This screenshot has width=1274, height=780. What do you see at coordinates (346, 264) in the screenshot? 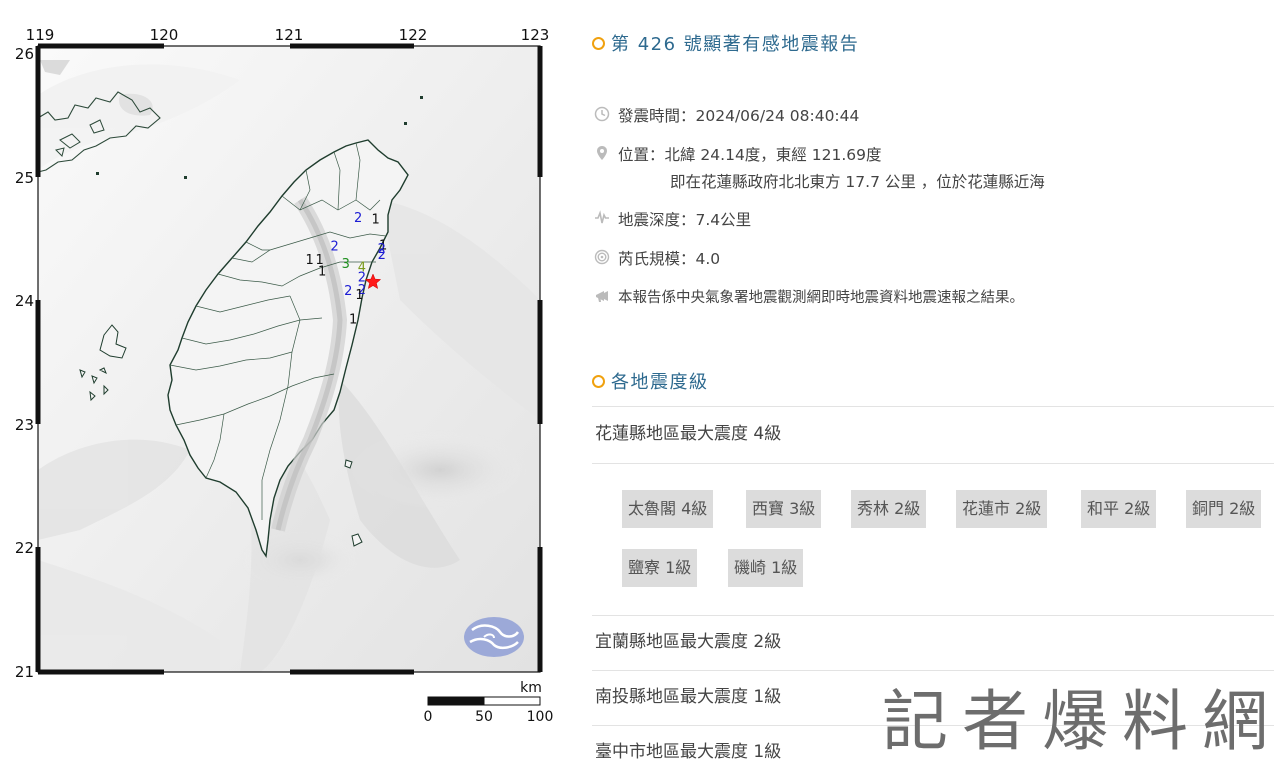
I see `intensity-label: 3` at bounding box center [346, 264].